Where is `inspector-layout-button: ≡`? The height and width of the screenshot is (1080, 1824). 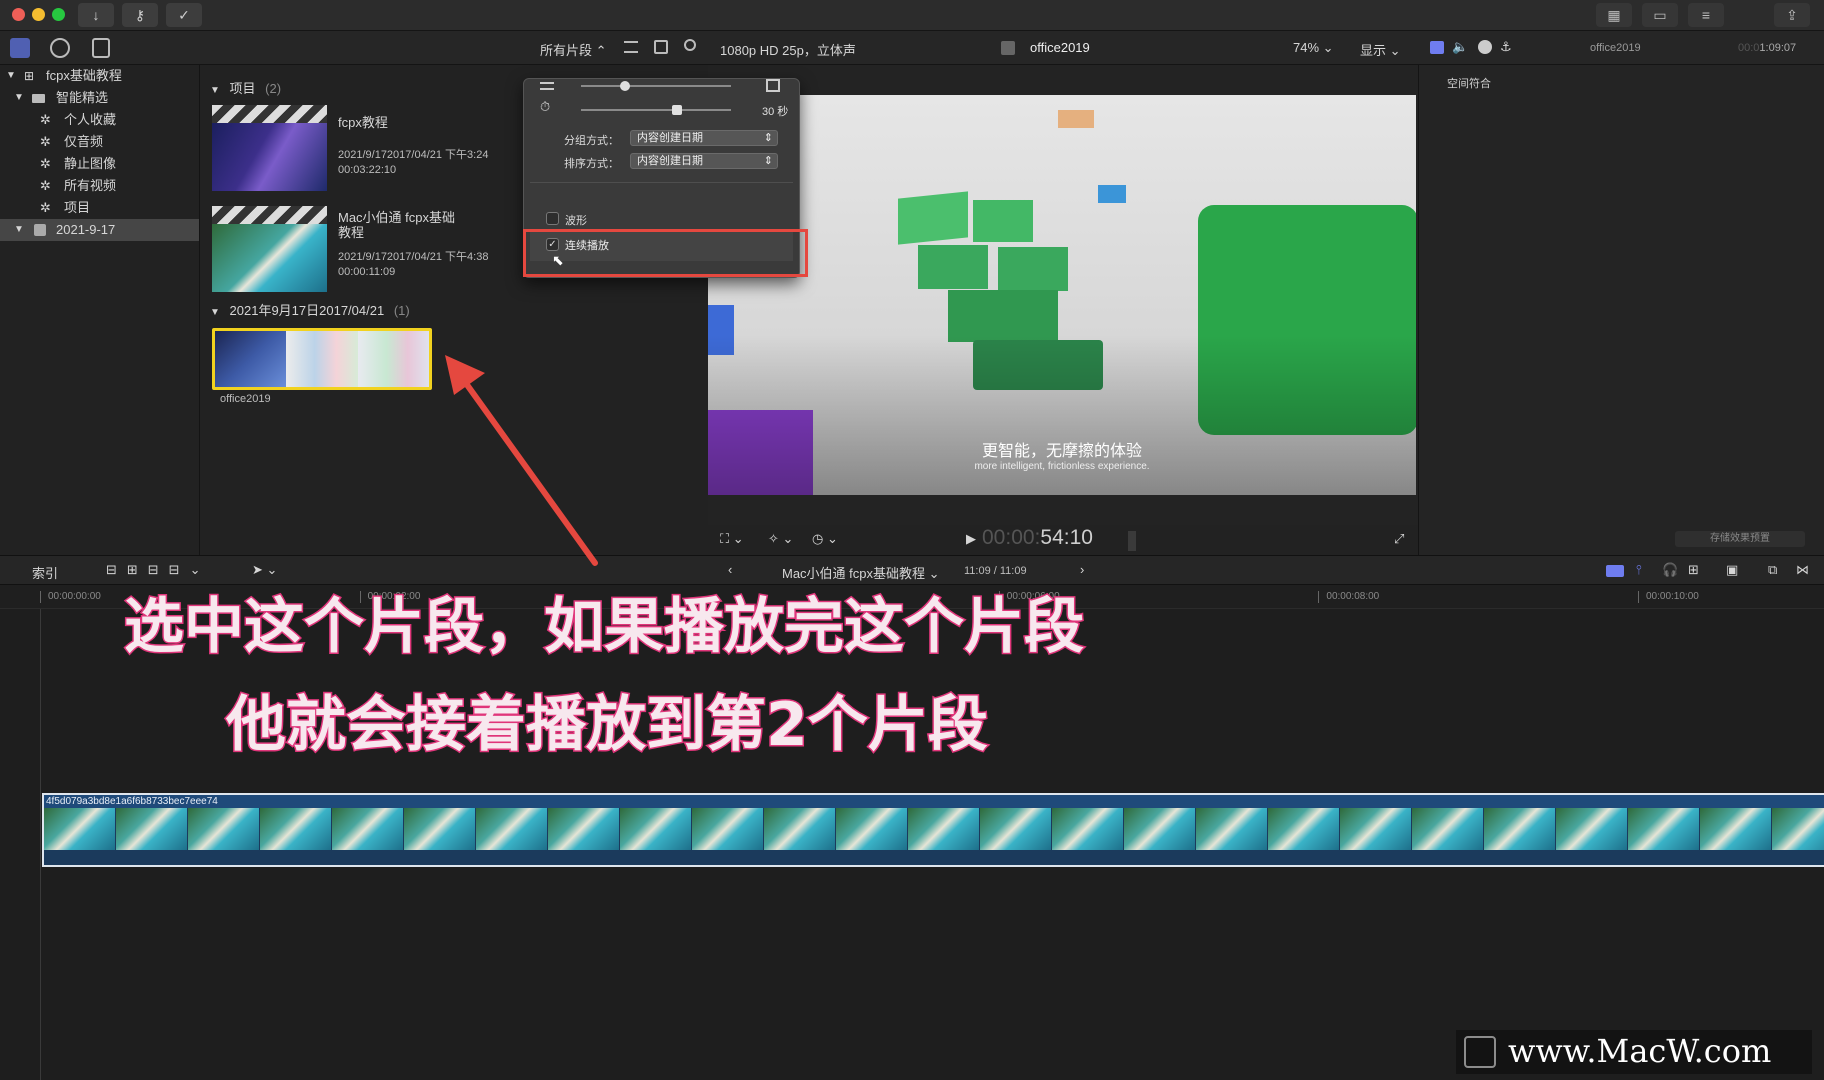 inspector-layout-button: ≡ is located at coordinates (1706, 15).